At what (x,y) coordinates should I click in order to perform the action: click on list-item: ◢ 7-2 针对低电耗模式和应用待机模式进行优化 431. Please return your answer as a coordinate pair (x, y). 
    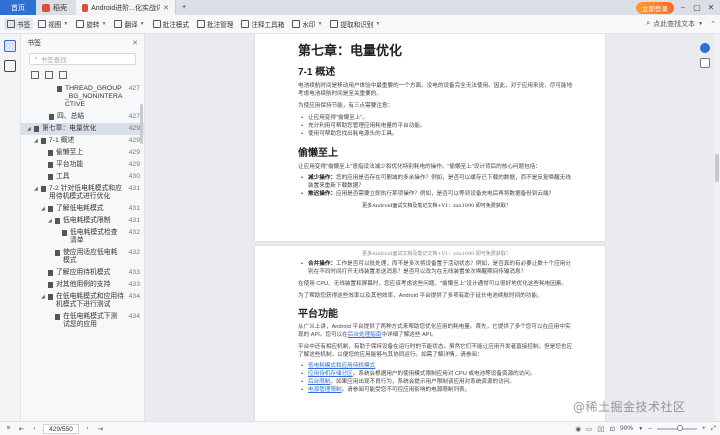
    Looking at the image, I should click on (82, 193).